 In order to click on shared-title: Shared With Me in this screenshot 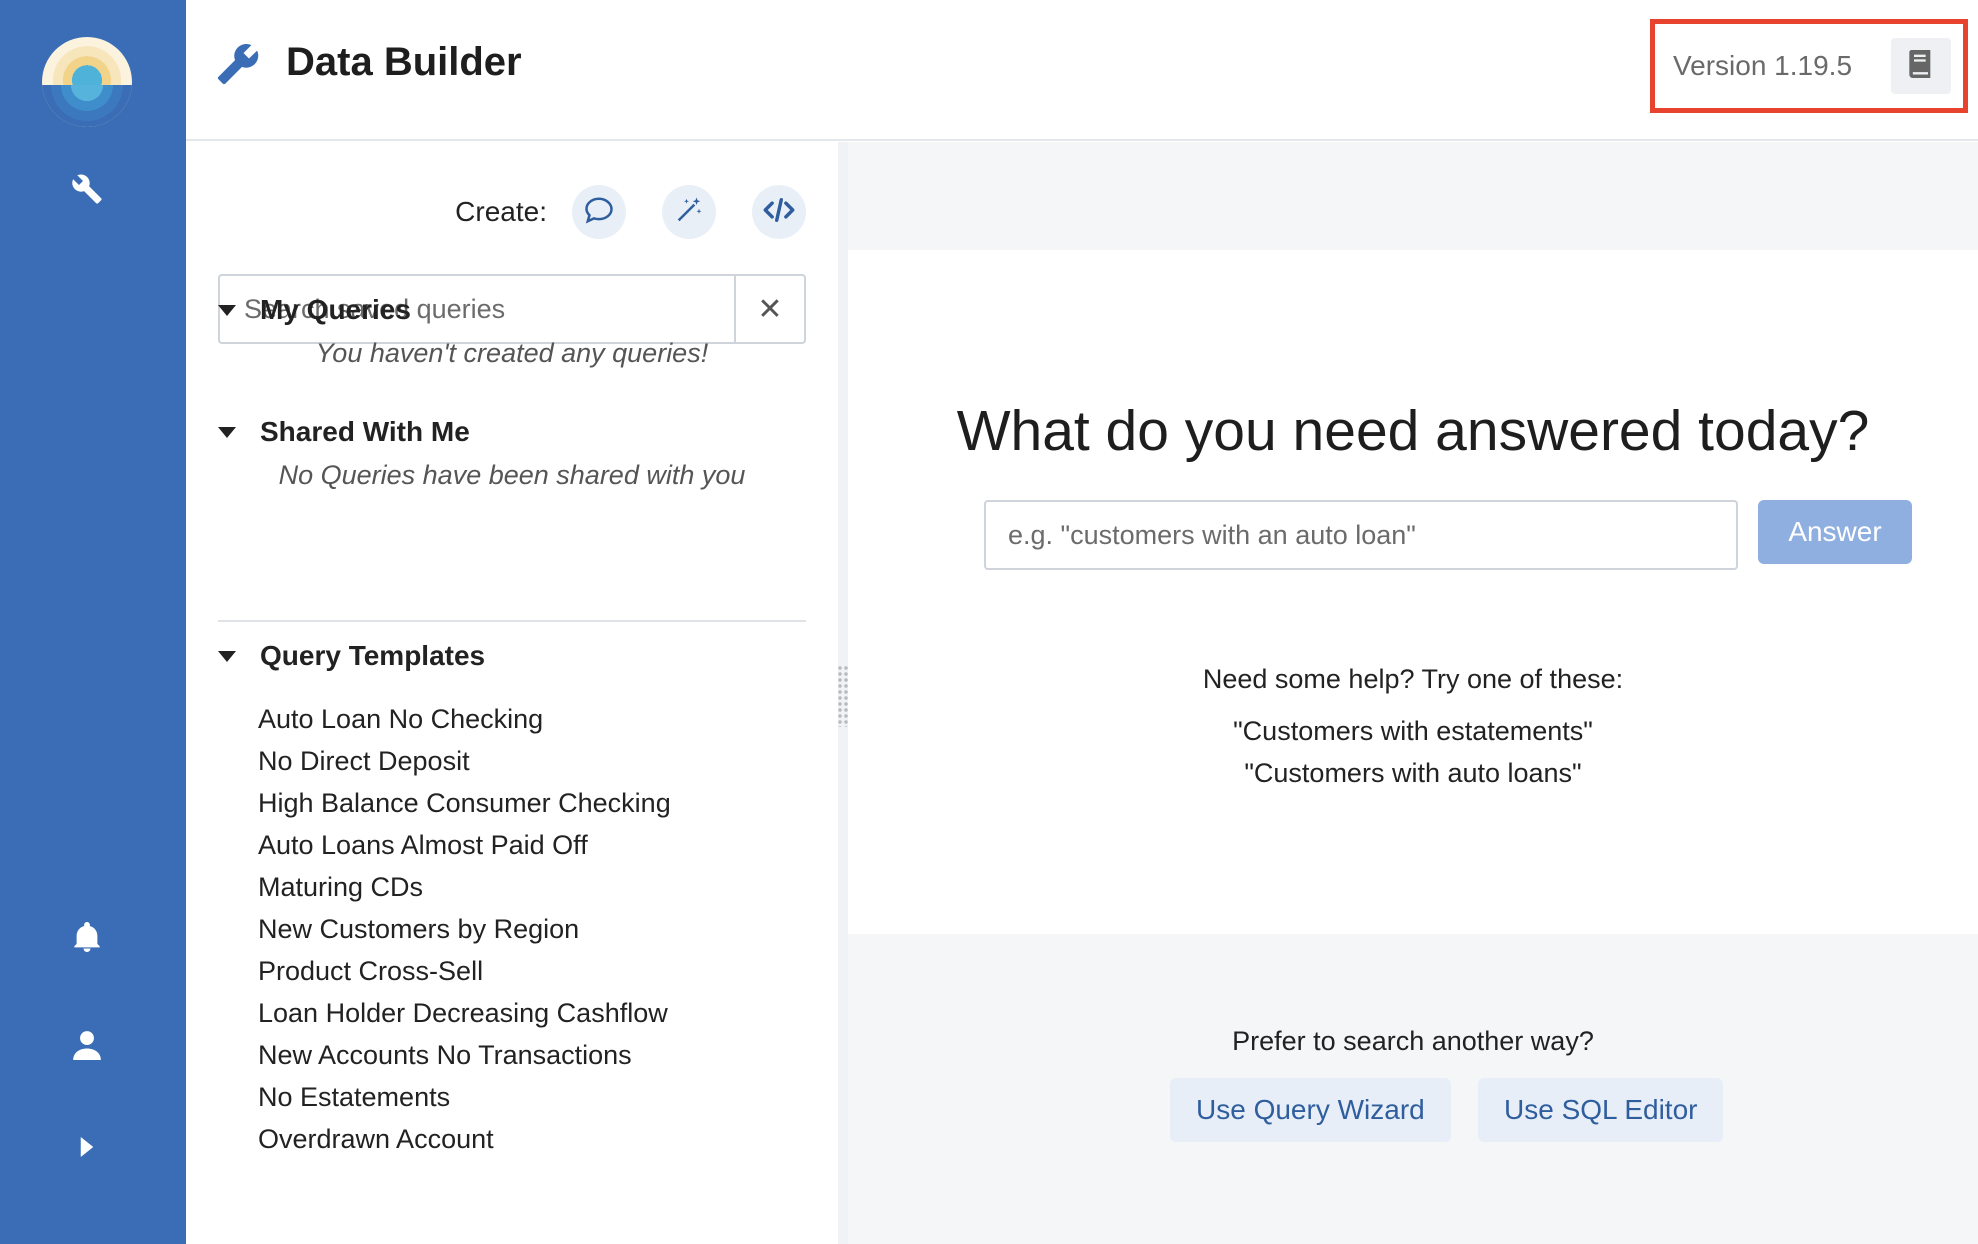, I will do `click(365, 431)`.